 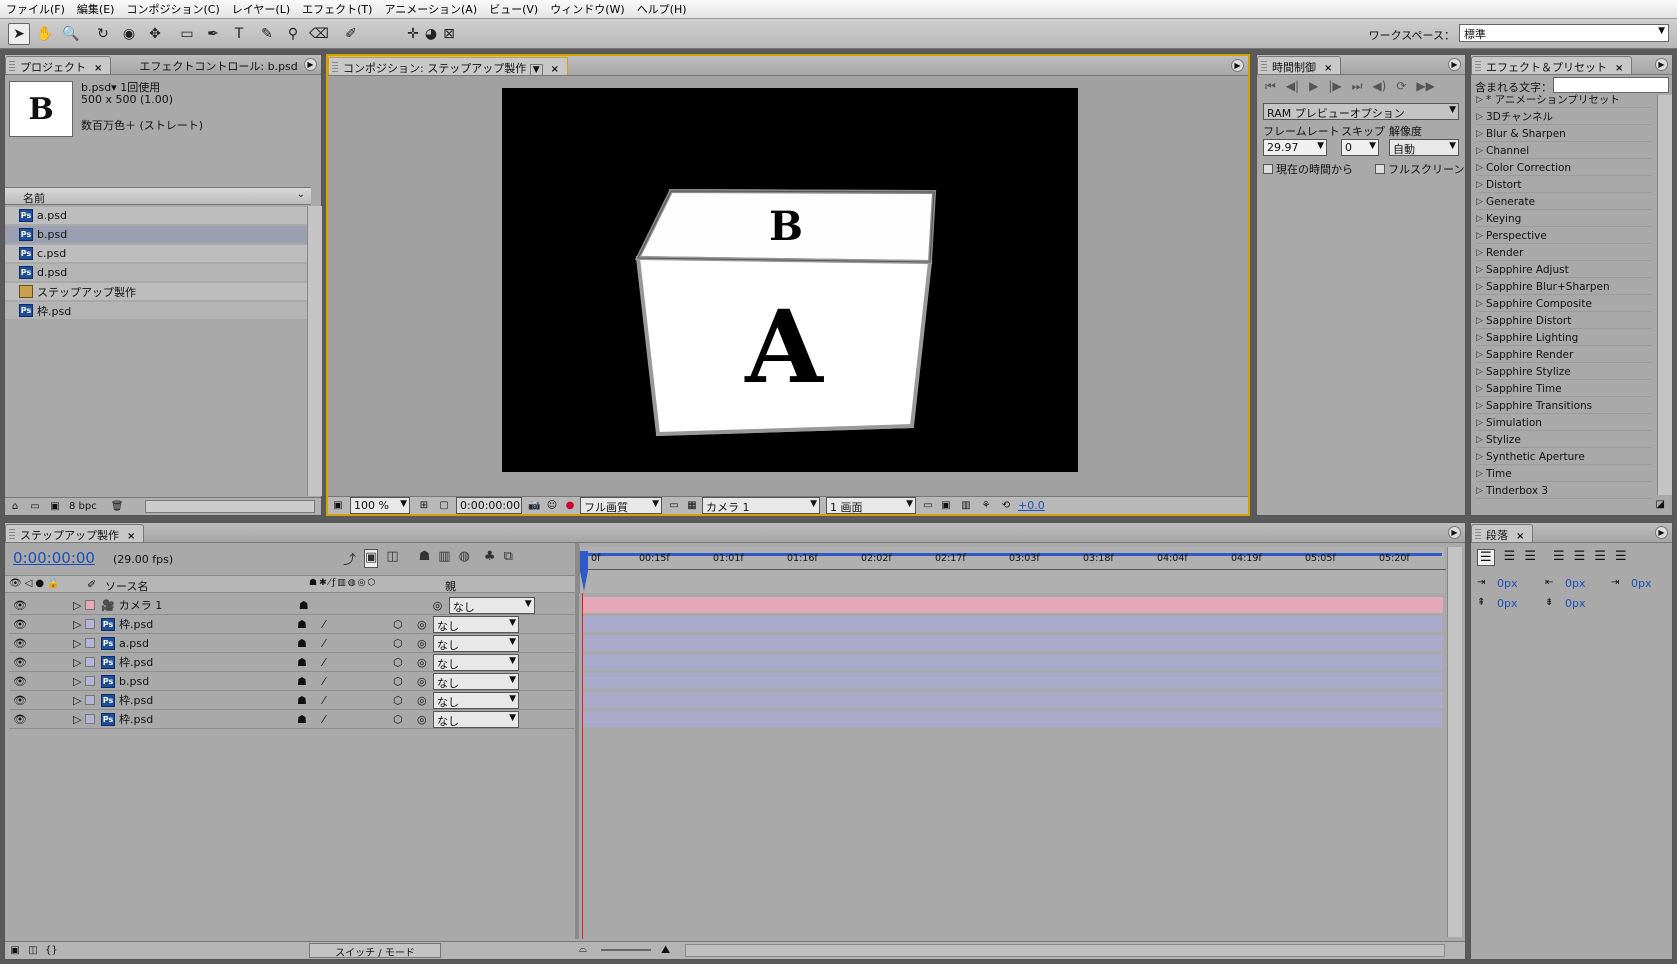 I want to click on puppet-pin-icon: ✐, so click(x=351, y=34).